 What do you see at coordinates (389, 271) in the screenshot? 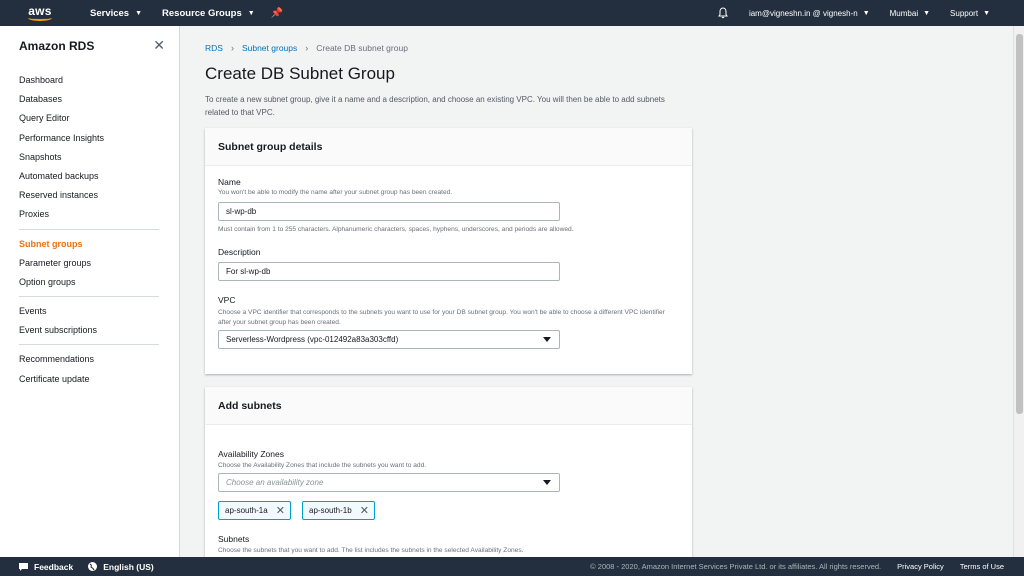
I see `description-input: For sl-wp-db` at bounding box center [389, 271].